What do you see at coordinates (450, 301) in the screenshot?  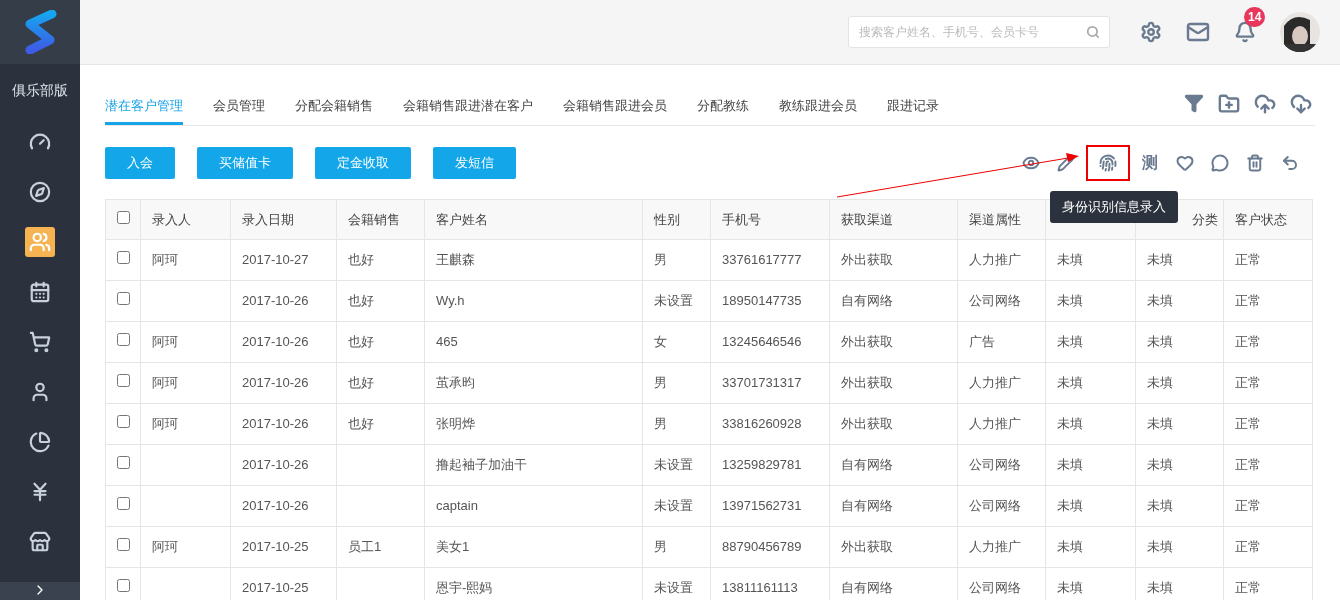 I see `table-cell: Wy.h` at bounding box center [450, 301].